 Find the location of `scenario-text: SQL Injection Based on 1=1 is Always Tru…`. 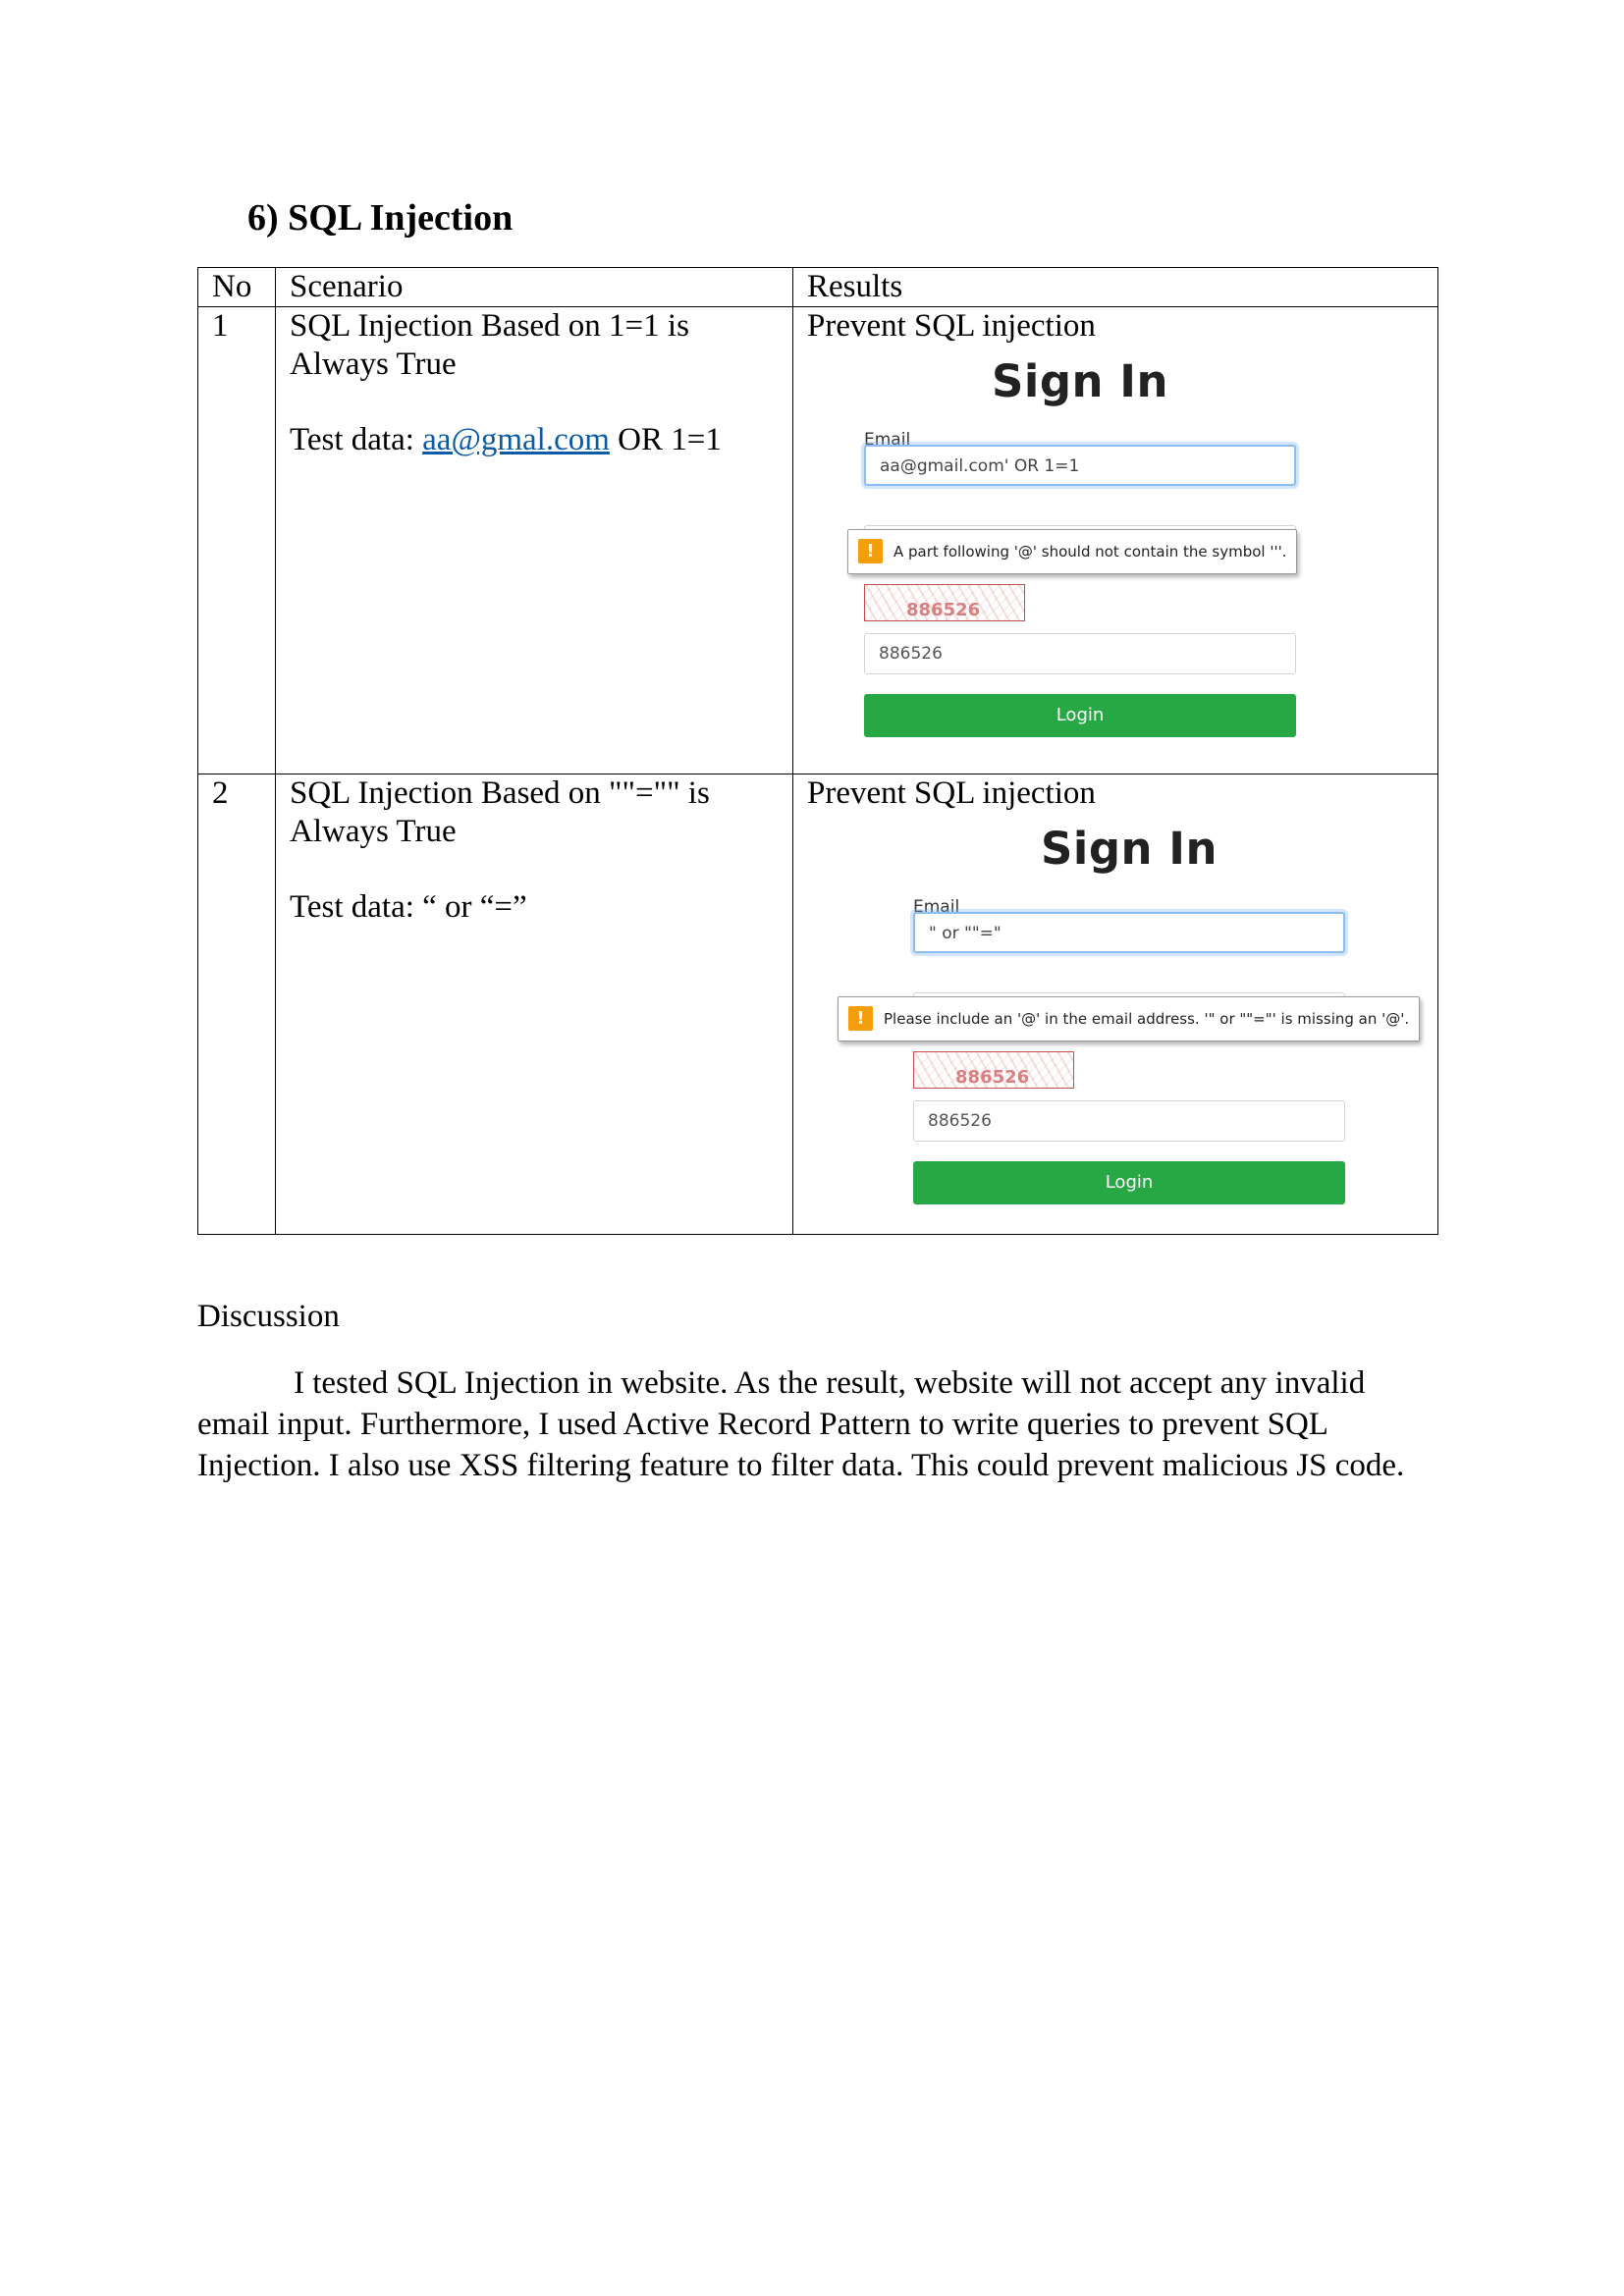

scenario-text: SQL Injection Based on 1=1 is Always Tru… is located at coordinates (489, 345).